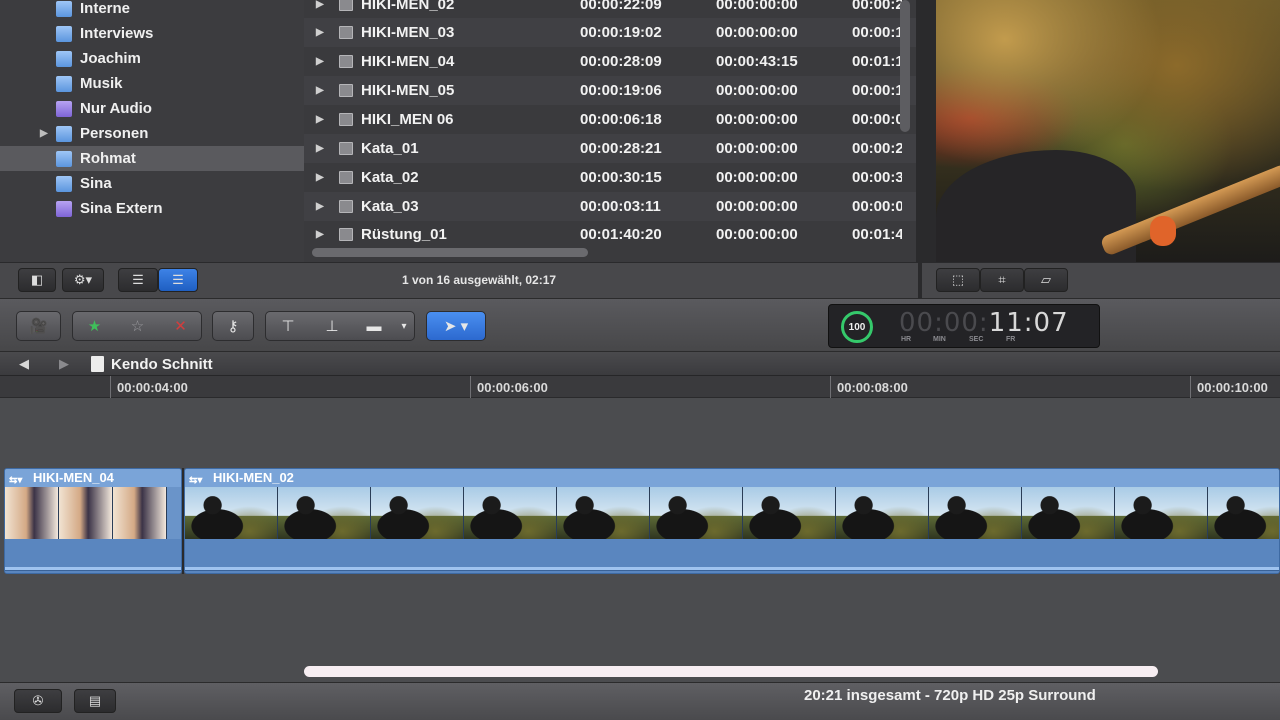  What do you see at coordinates (38, 701) in the screenshot?
I see `clip-appearance-button: ✇` at bounding box center [38, 701].